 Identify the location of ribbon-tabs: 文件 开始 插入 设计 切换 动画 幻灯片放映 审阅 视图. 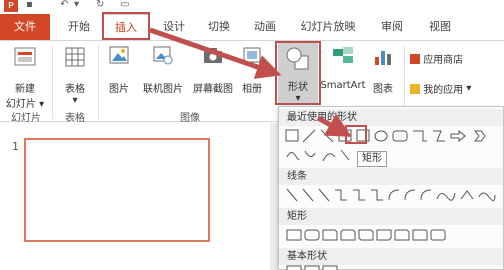
(252, 27).